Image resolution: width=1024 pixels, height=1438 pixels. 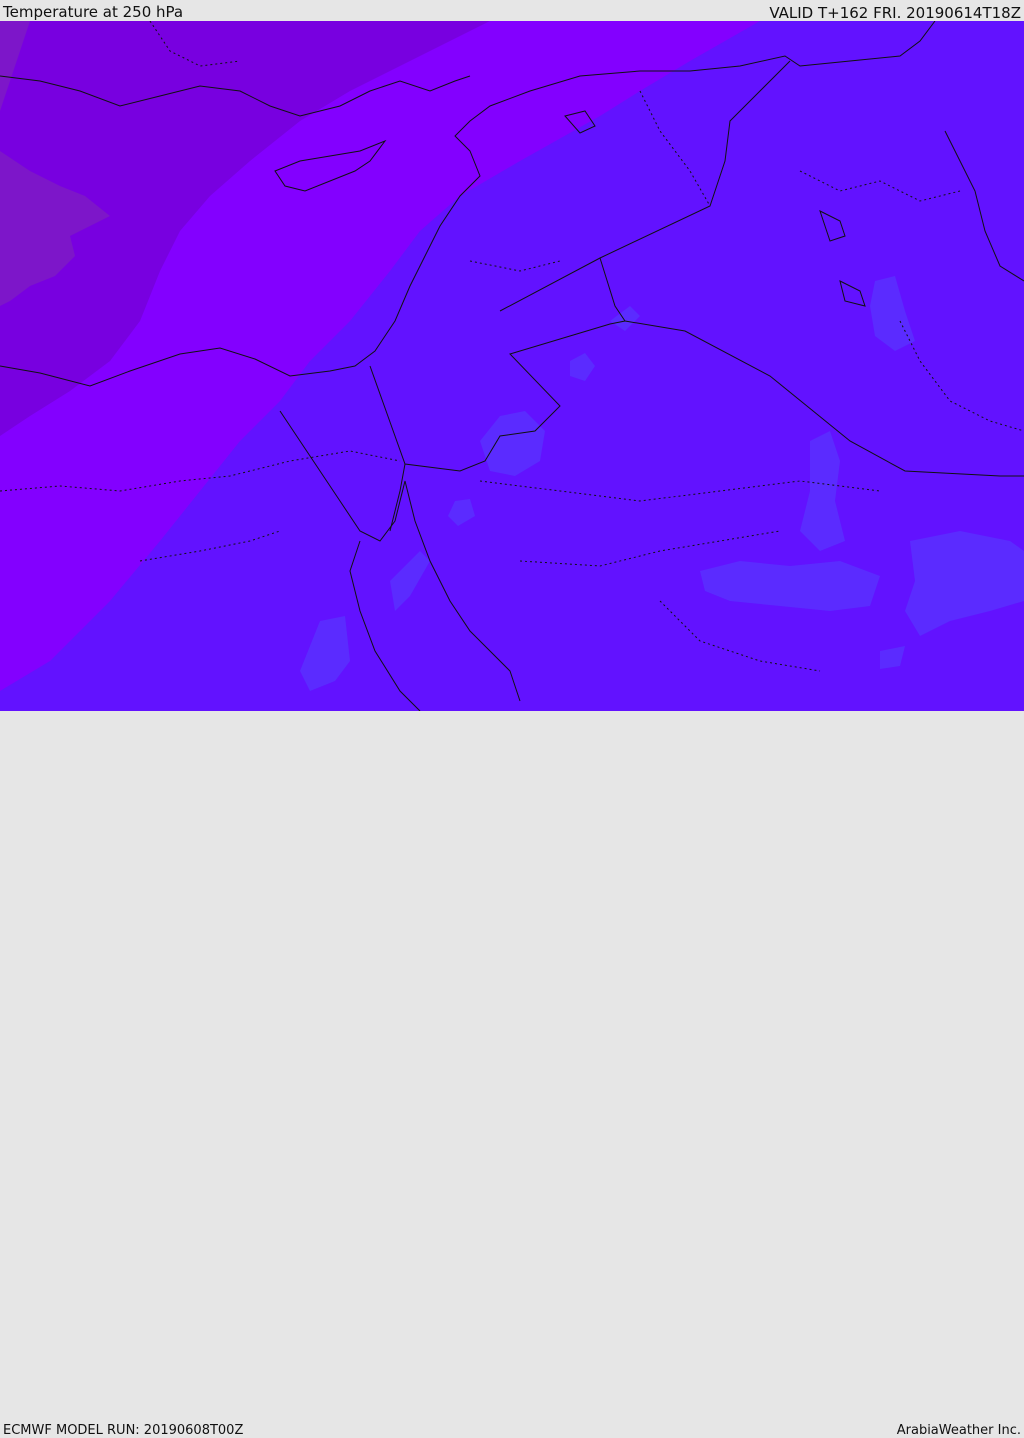 What do you see at coordinates (895, 13) in the screenshot?
I see `valid-time: VALID T+162 FRI. 20190614T18Z` at bounding box center [895, 13].